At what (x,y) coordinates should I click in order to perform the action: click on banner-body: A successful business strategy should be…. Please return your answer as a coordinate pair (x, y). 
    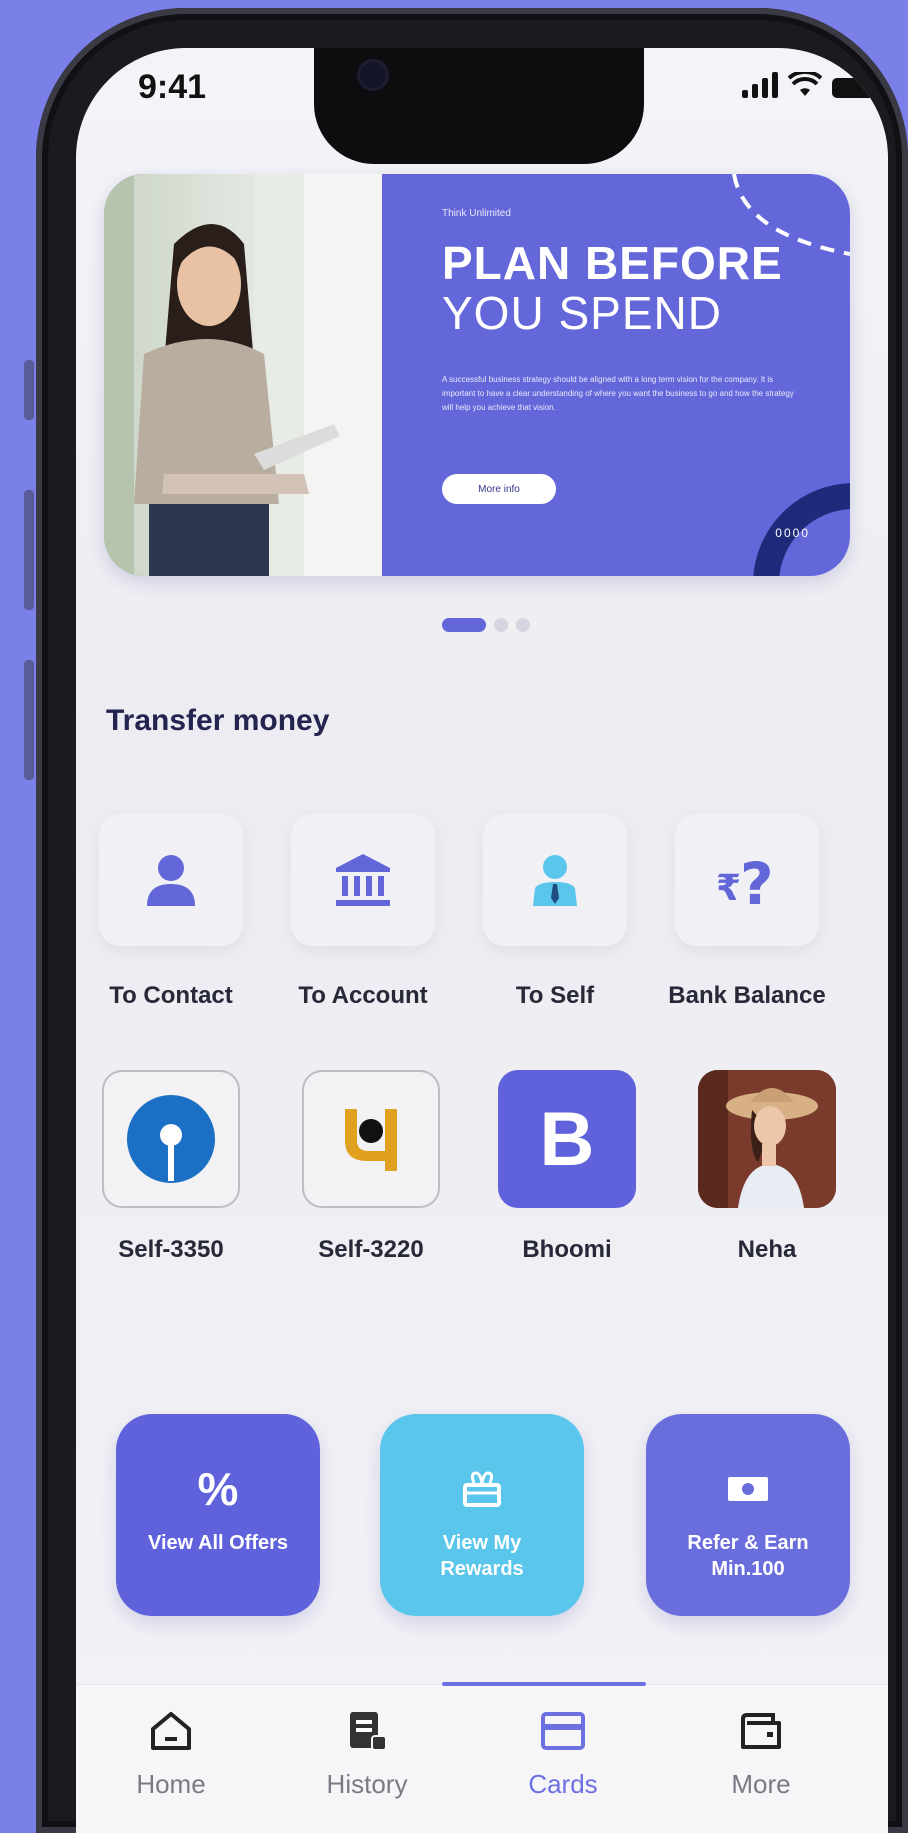
    Looking at the image, I should click on (618, 393).